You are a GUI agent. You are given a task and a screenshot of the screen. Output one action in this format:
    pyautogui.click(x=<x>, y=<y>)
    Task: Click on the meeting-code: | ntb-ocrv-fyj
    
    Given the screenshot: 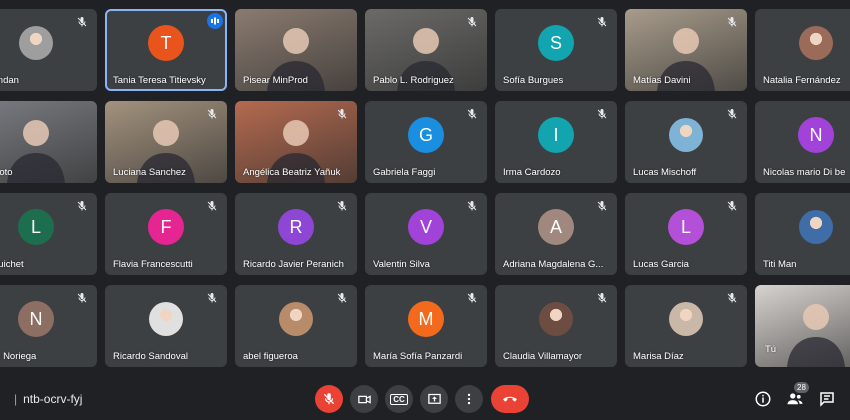 What is the action you would take?
    pyautogui.click(x=48, y=399)
    